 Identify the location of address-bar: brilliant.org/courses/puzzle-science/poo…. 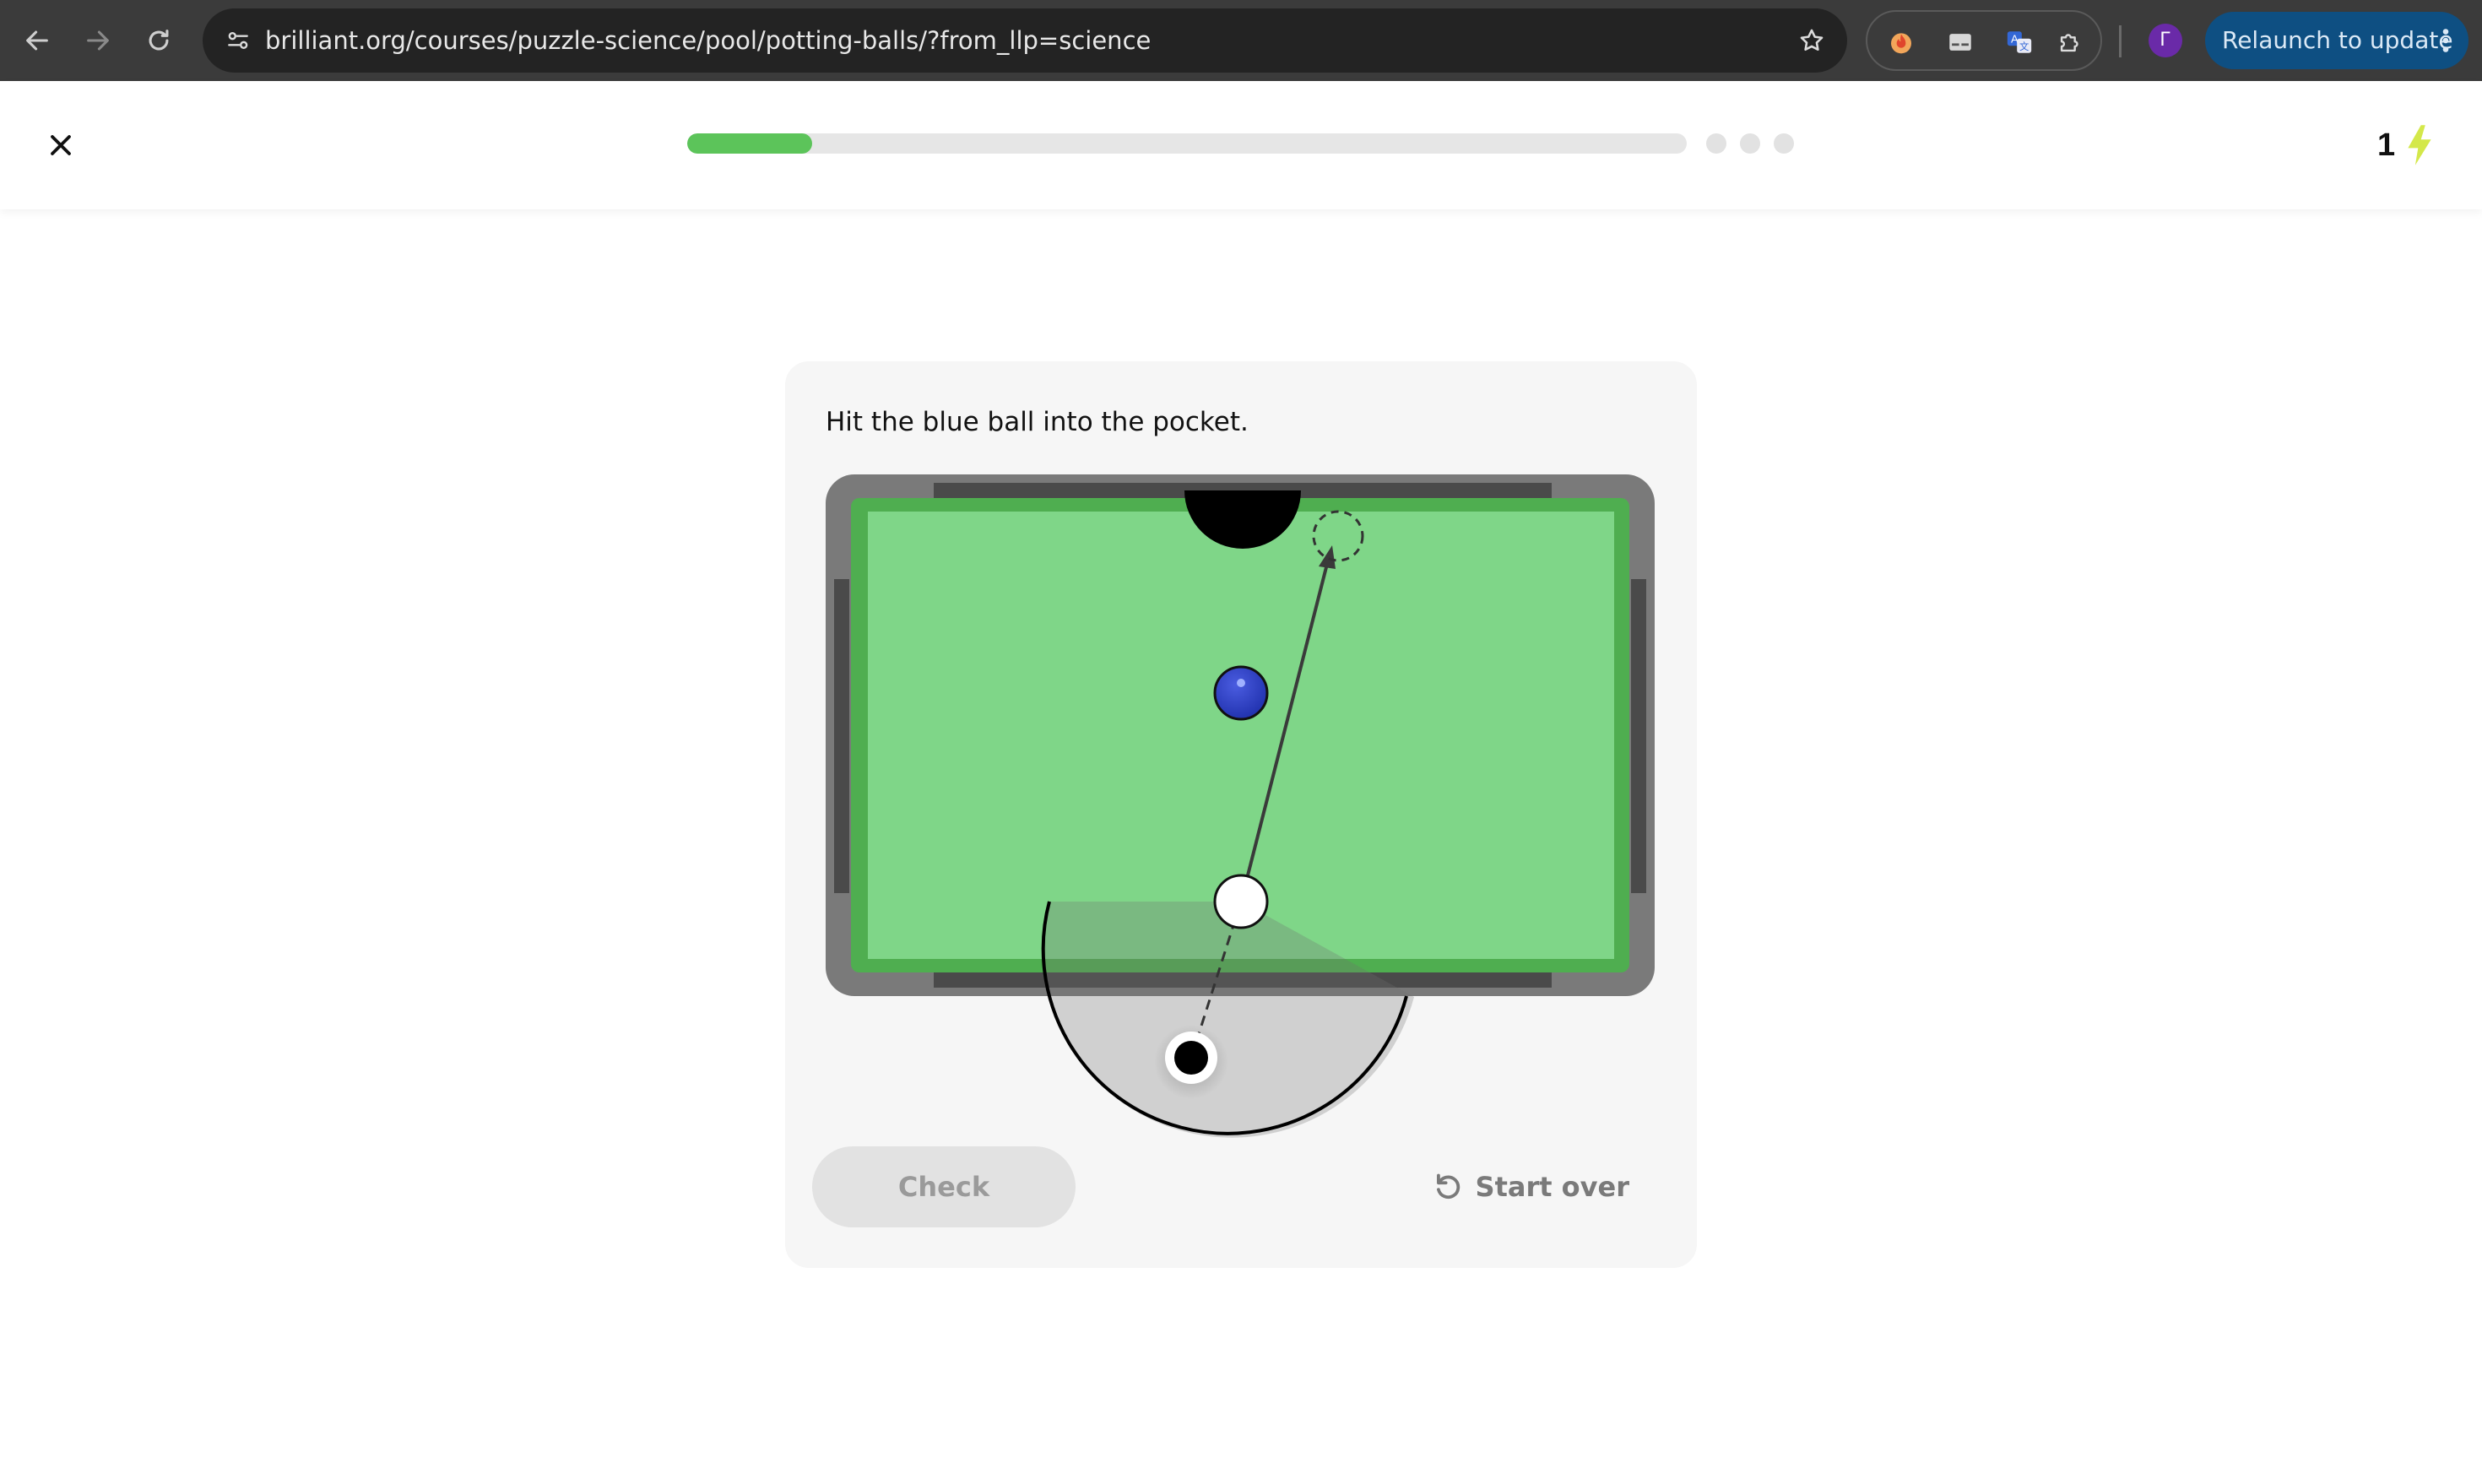
(1025, 40).